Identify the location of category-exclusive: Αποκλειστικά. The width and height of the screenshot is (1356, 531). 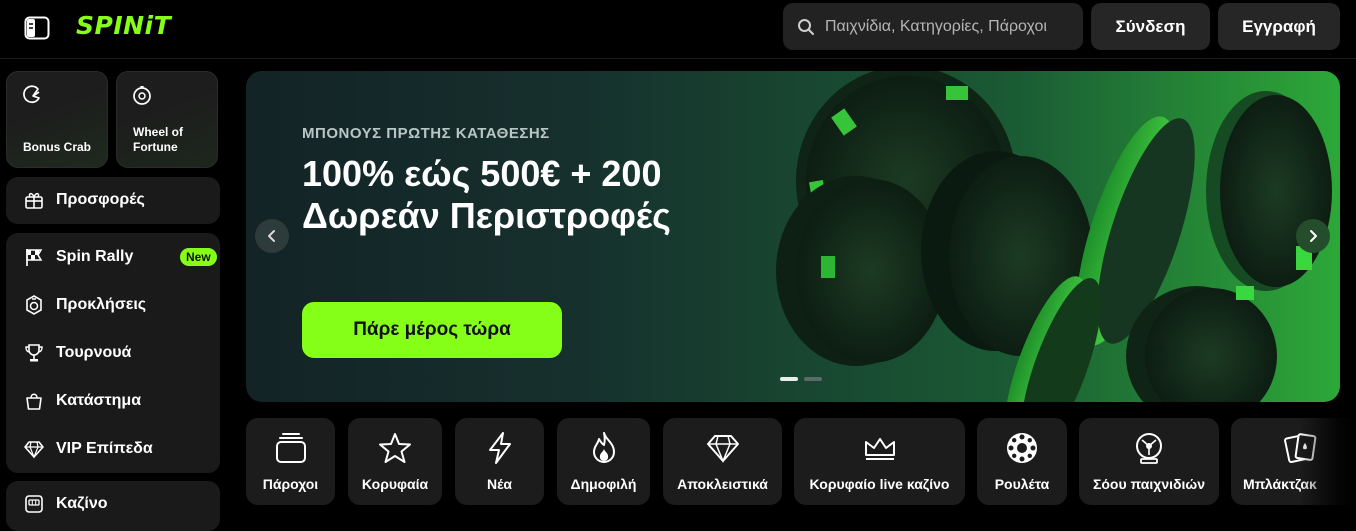
(722, 461).